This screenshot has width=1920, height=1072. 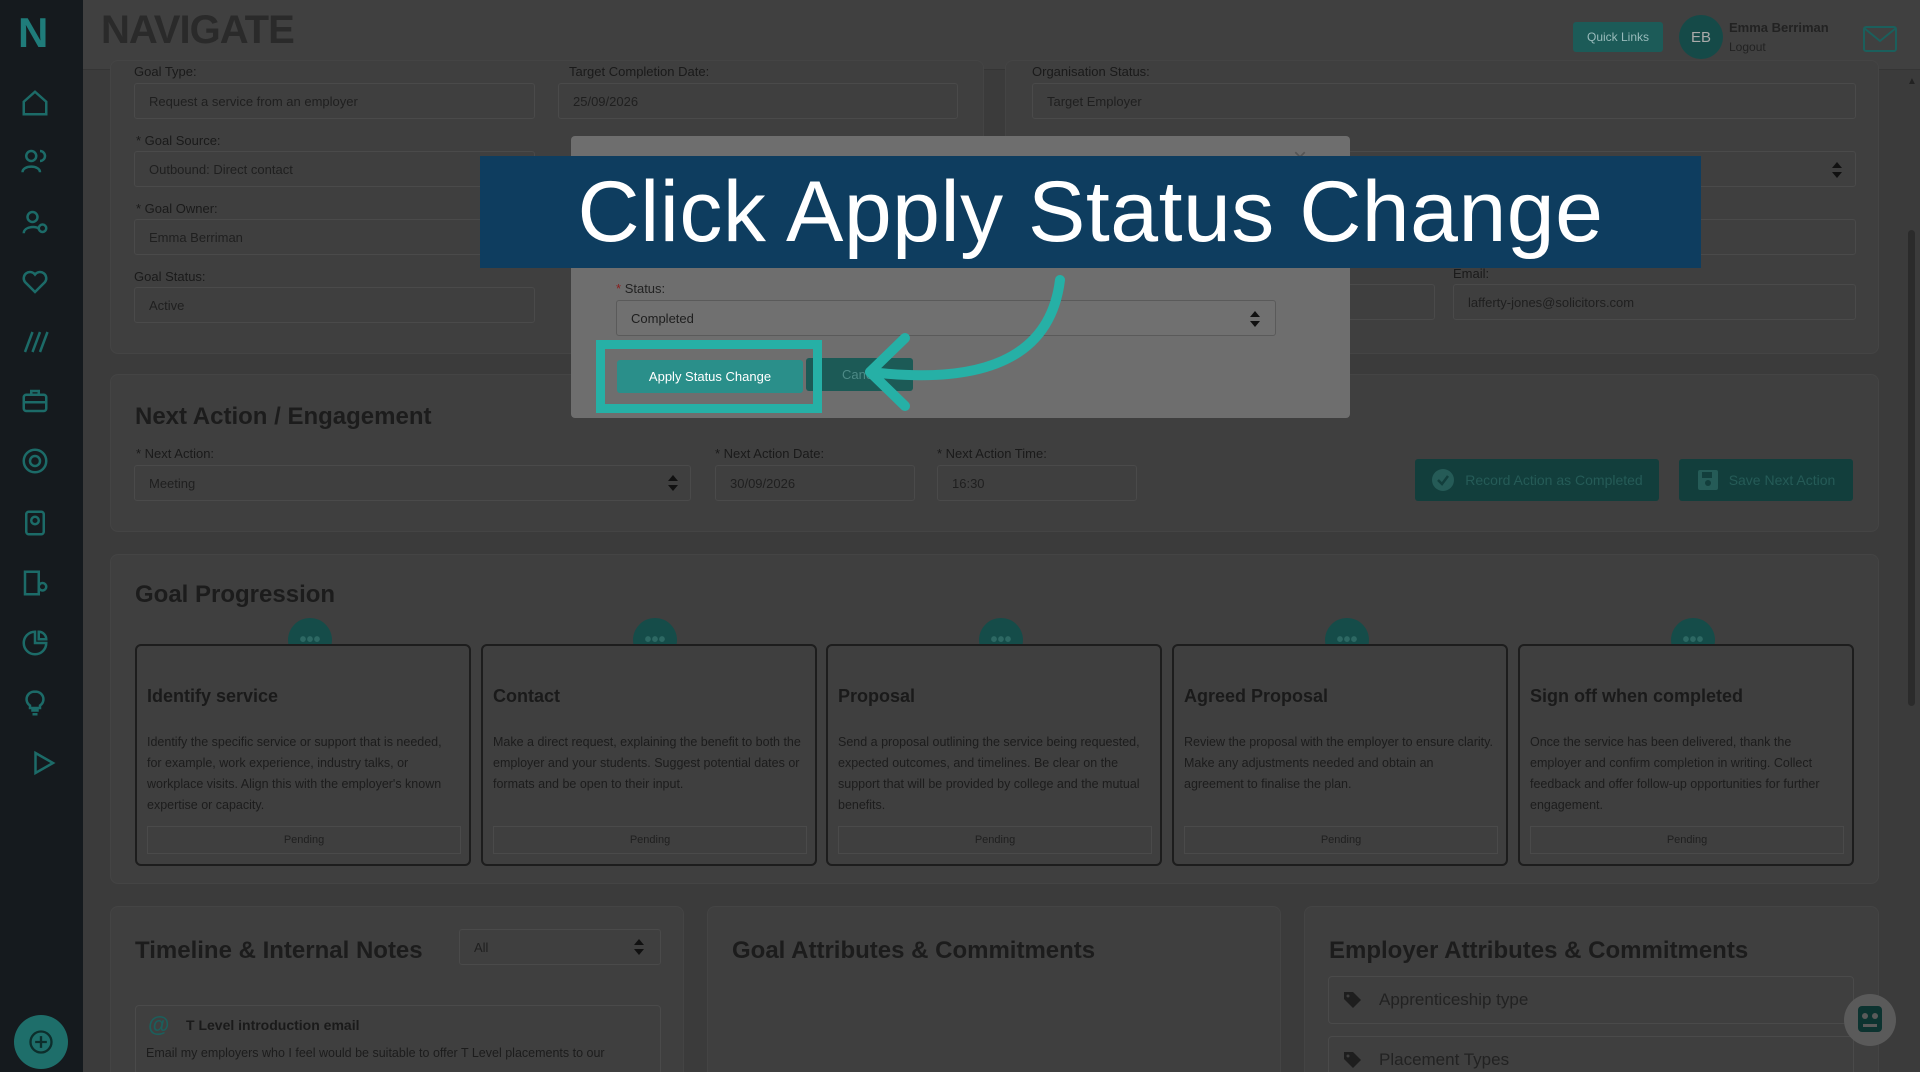 I want to click on status-label-text: Status:, so click(x=645, y=288).